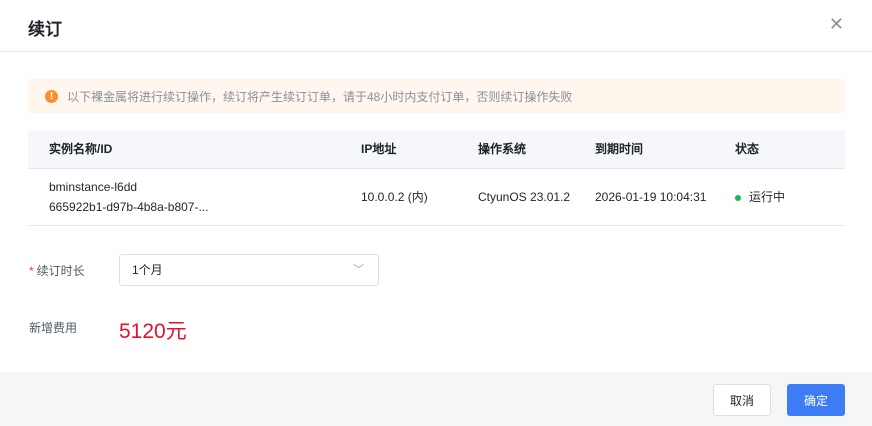 This screenshot has width=872, height=426. Describe the element at coordinates (767, 197) in the screenshot. I see `status-text: 运行中` at that location.